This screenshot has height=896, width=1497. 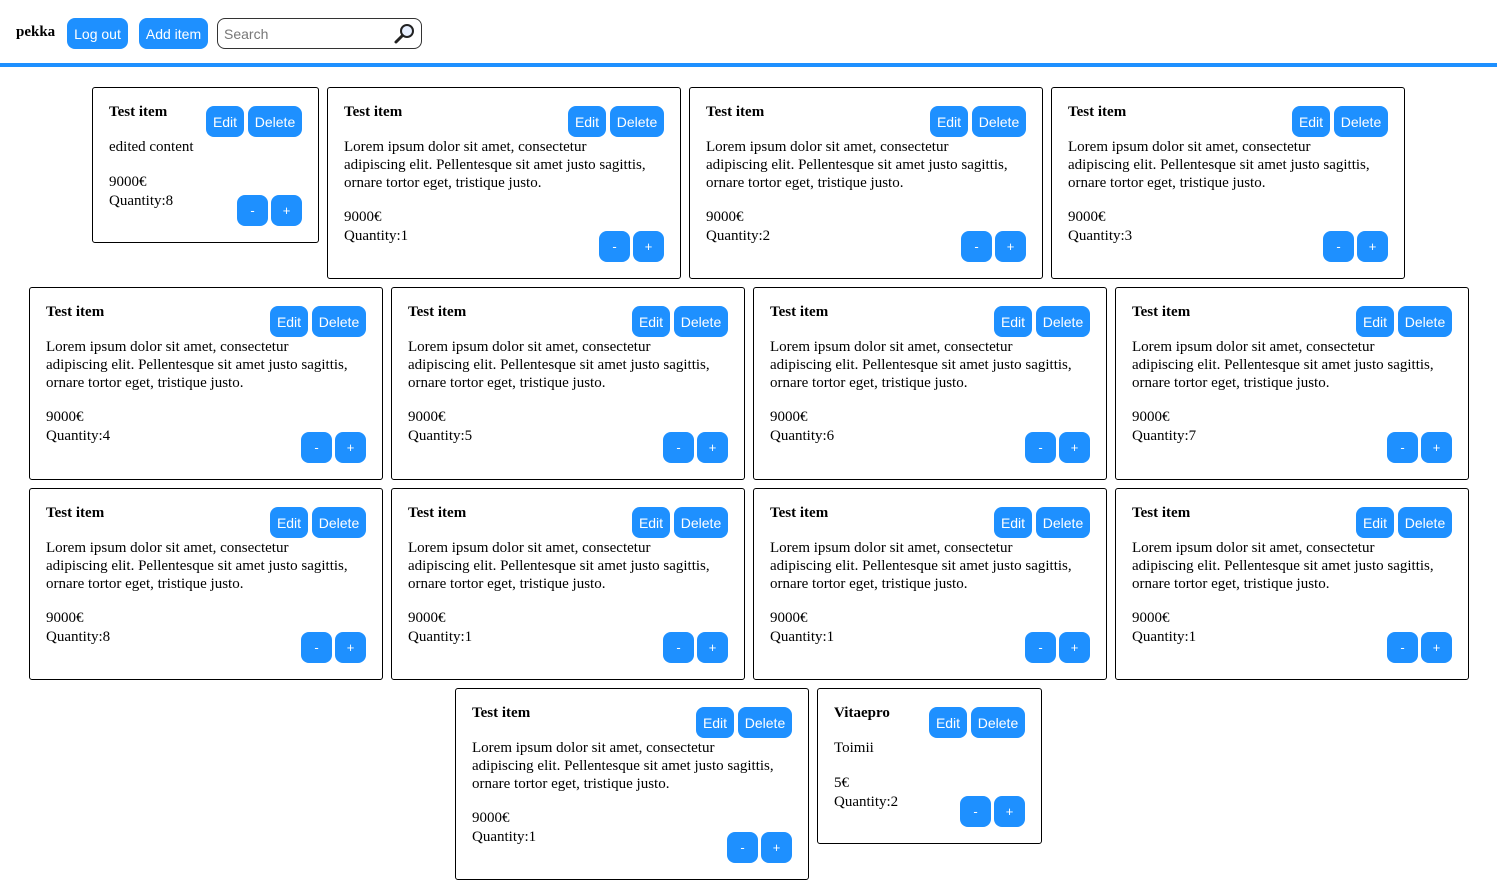 What do you see at coordinates (78, 436) in the screenshot?
I see `item-quantity: Quantity:4` at bounding box center [78, 436].